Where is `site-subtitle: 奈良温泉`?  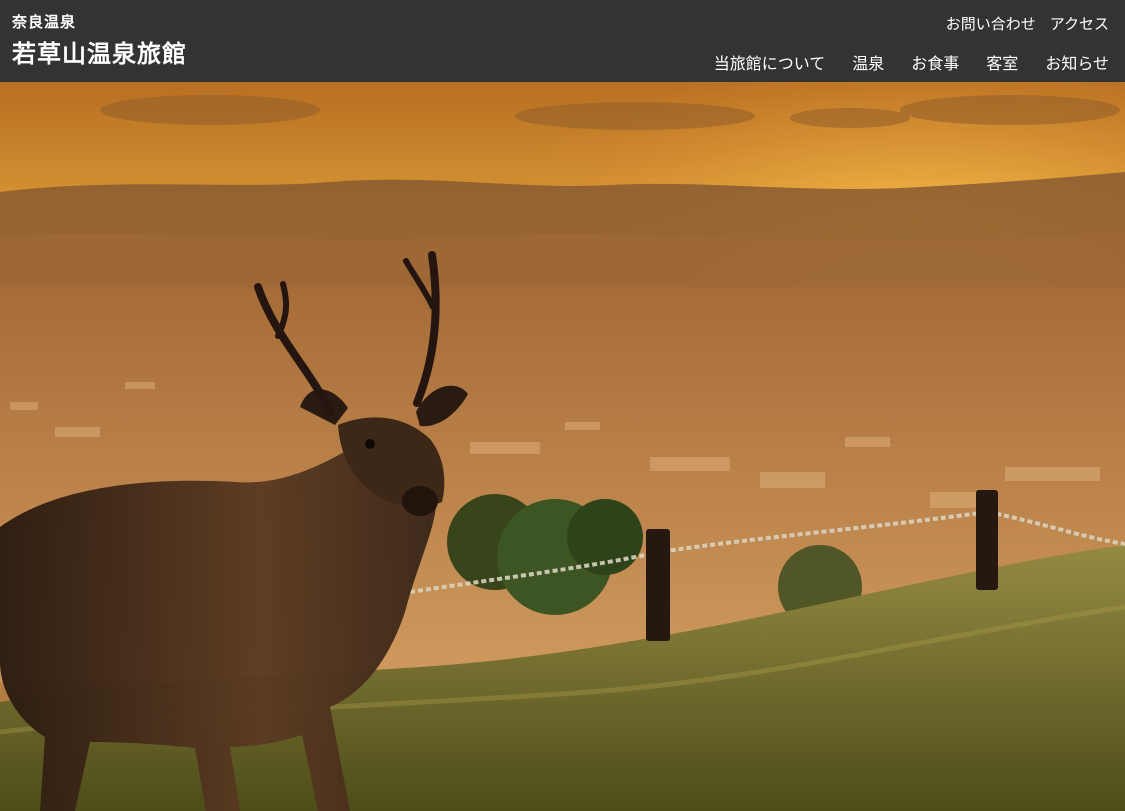 site-subtitle: 奈良温泉 is located at coordinates (44, 22).